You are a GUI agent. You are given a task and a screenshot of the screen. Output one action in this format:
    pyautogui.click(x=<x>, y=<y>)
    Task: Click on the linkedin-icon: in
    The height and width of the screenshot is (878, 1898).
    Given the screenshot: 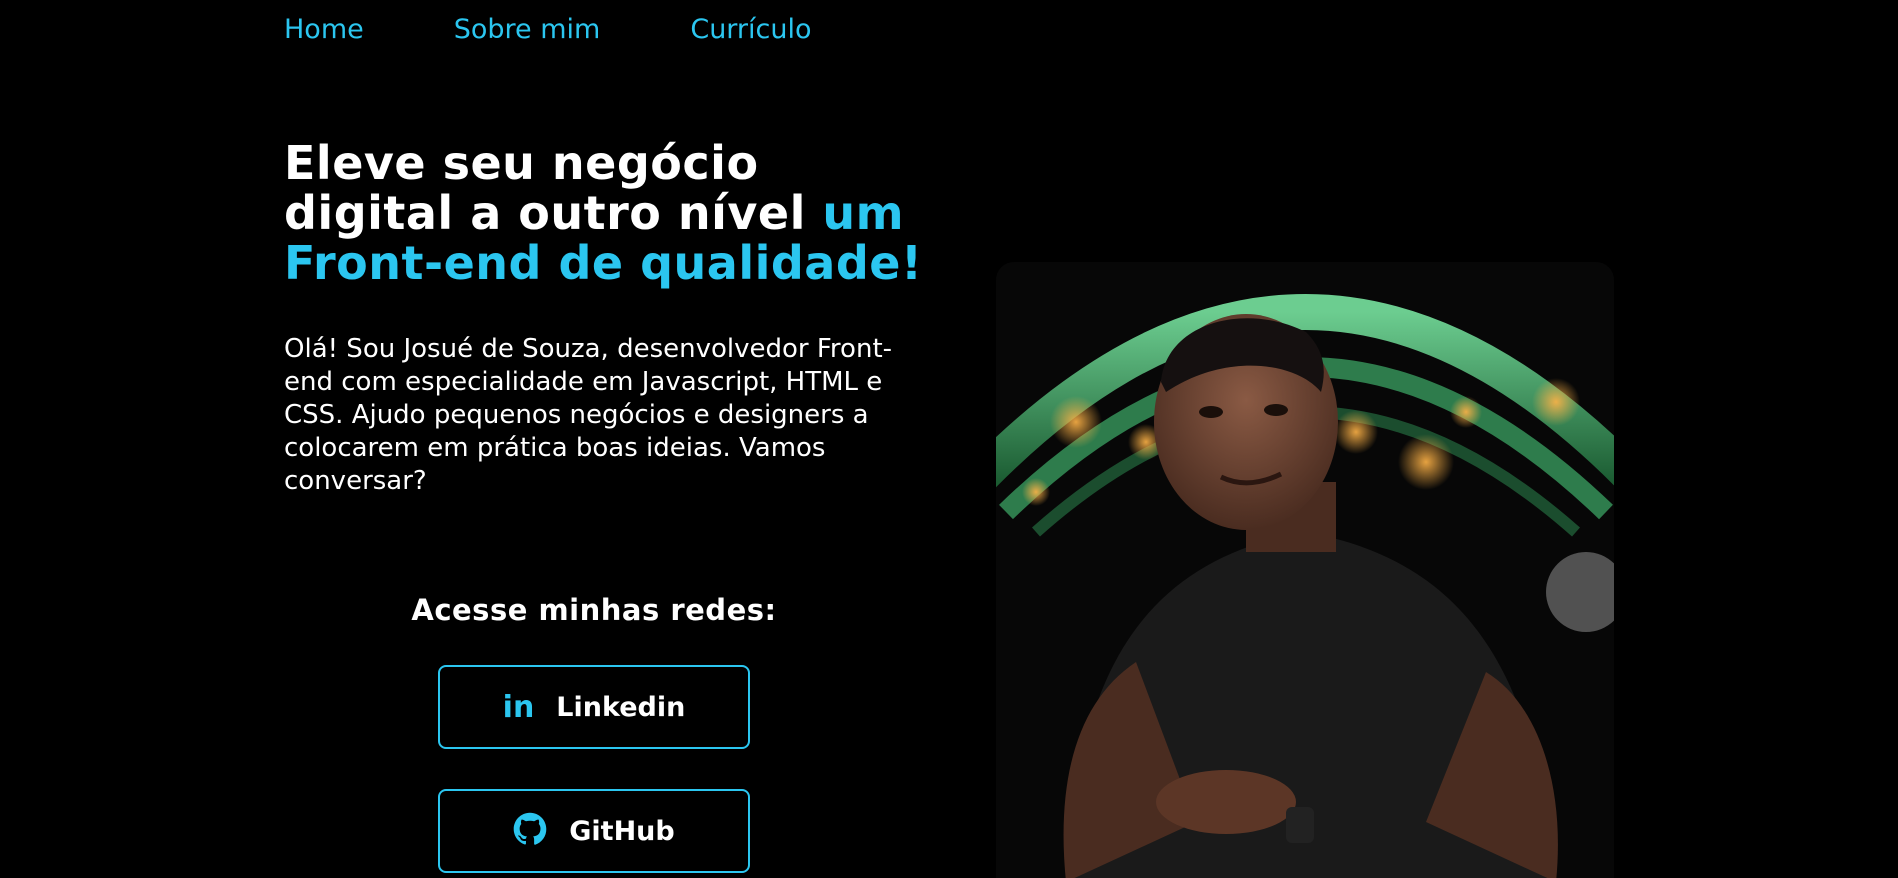 What is the action you would take?
    pyautogui.click(x=518, y=707)
    